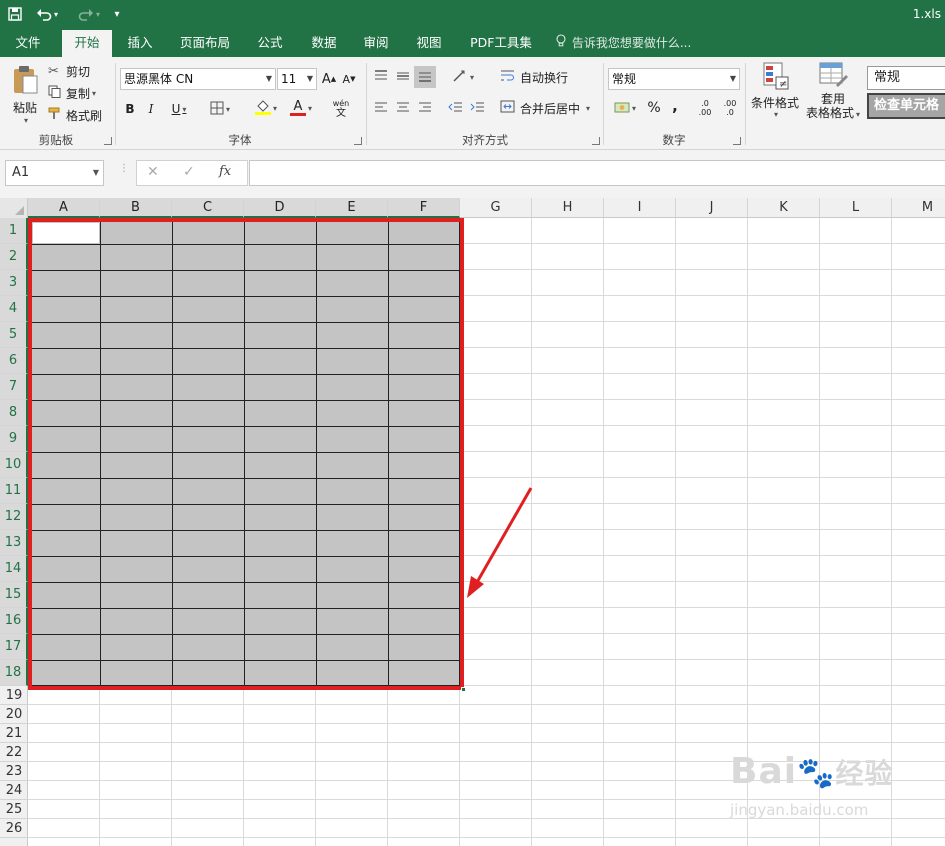 The image size is (945, 846). Describe the element at coordinates (864, 773) in the screenshot. I see `watermark-brand-cn: 经验` at that location.